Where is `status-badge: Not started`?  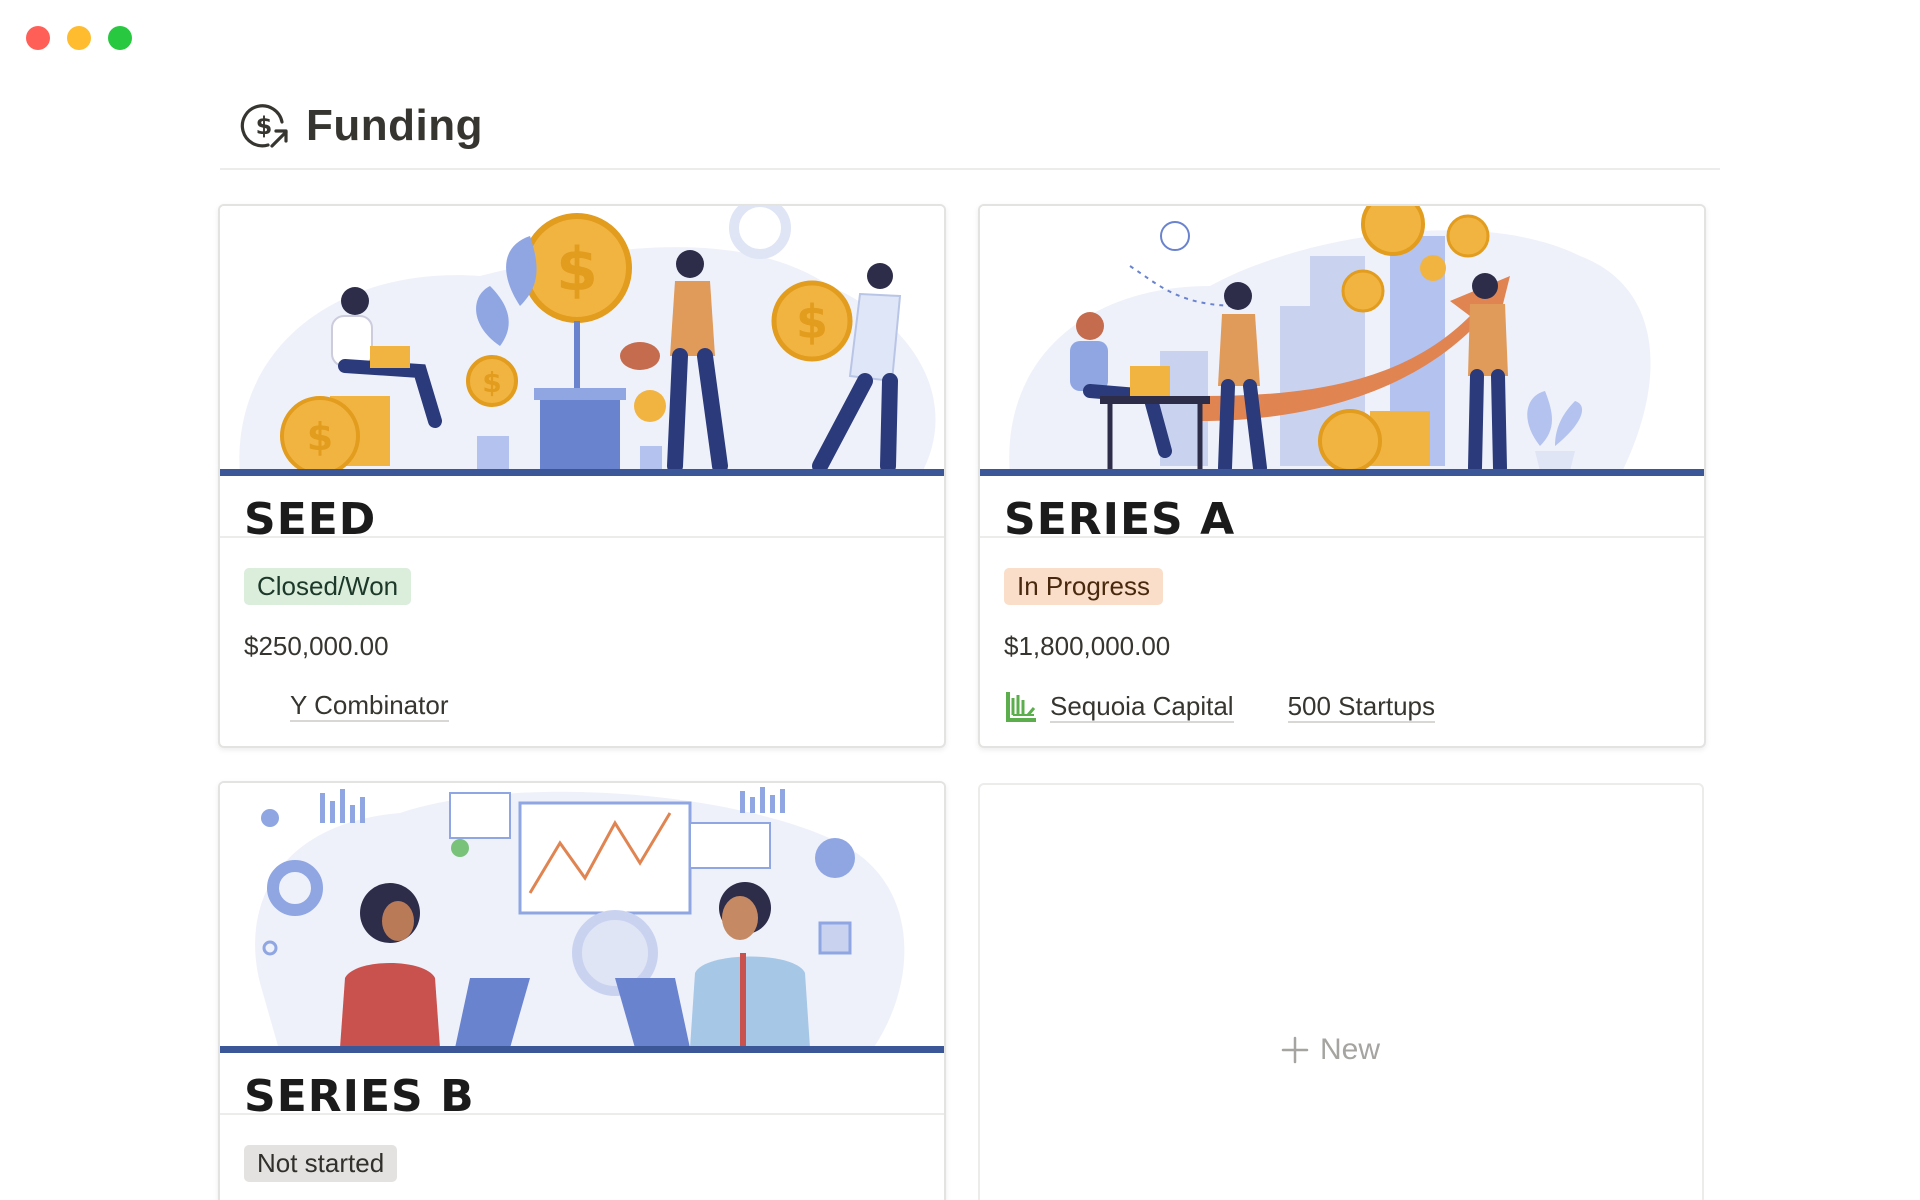
status-badge: Not started is located at coordinates (321, 1163).